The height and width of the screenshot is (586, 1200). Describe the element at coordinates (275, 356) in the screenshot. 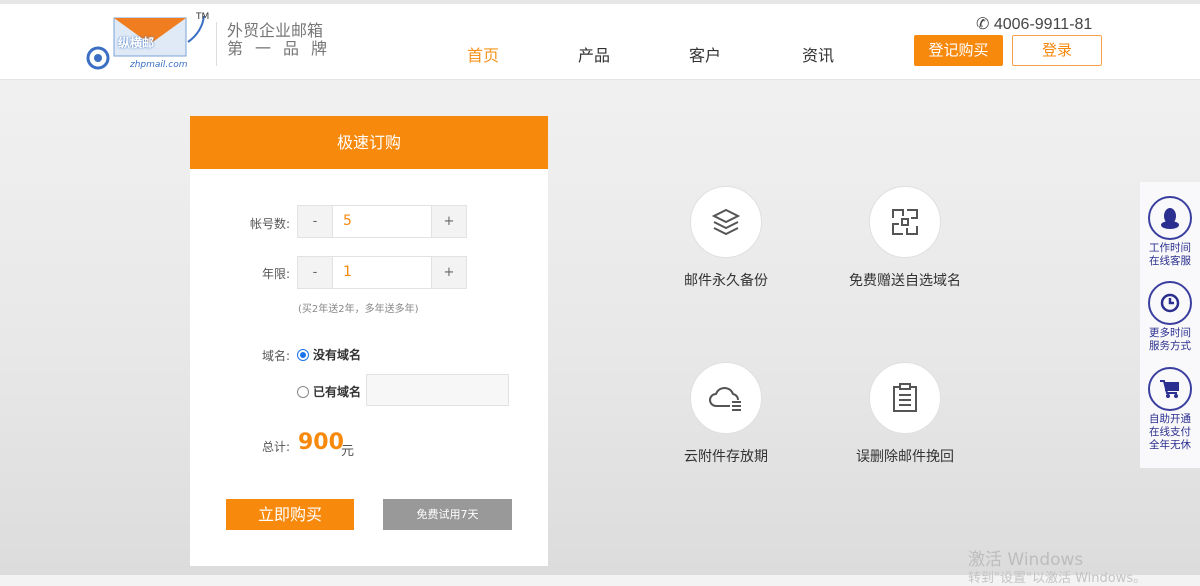

I see `domain-label: 域名:` at that location.